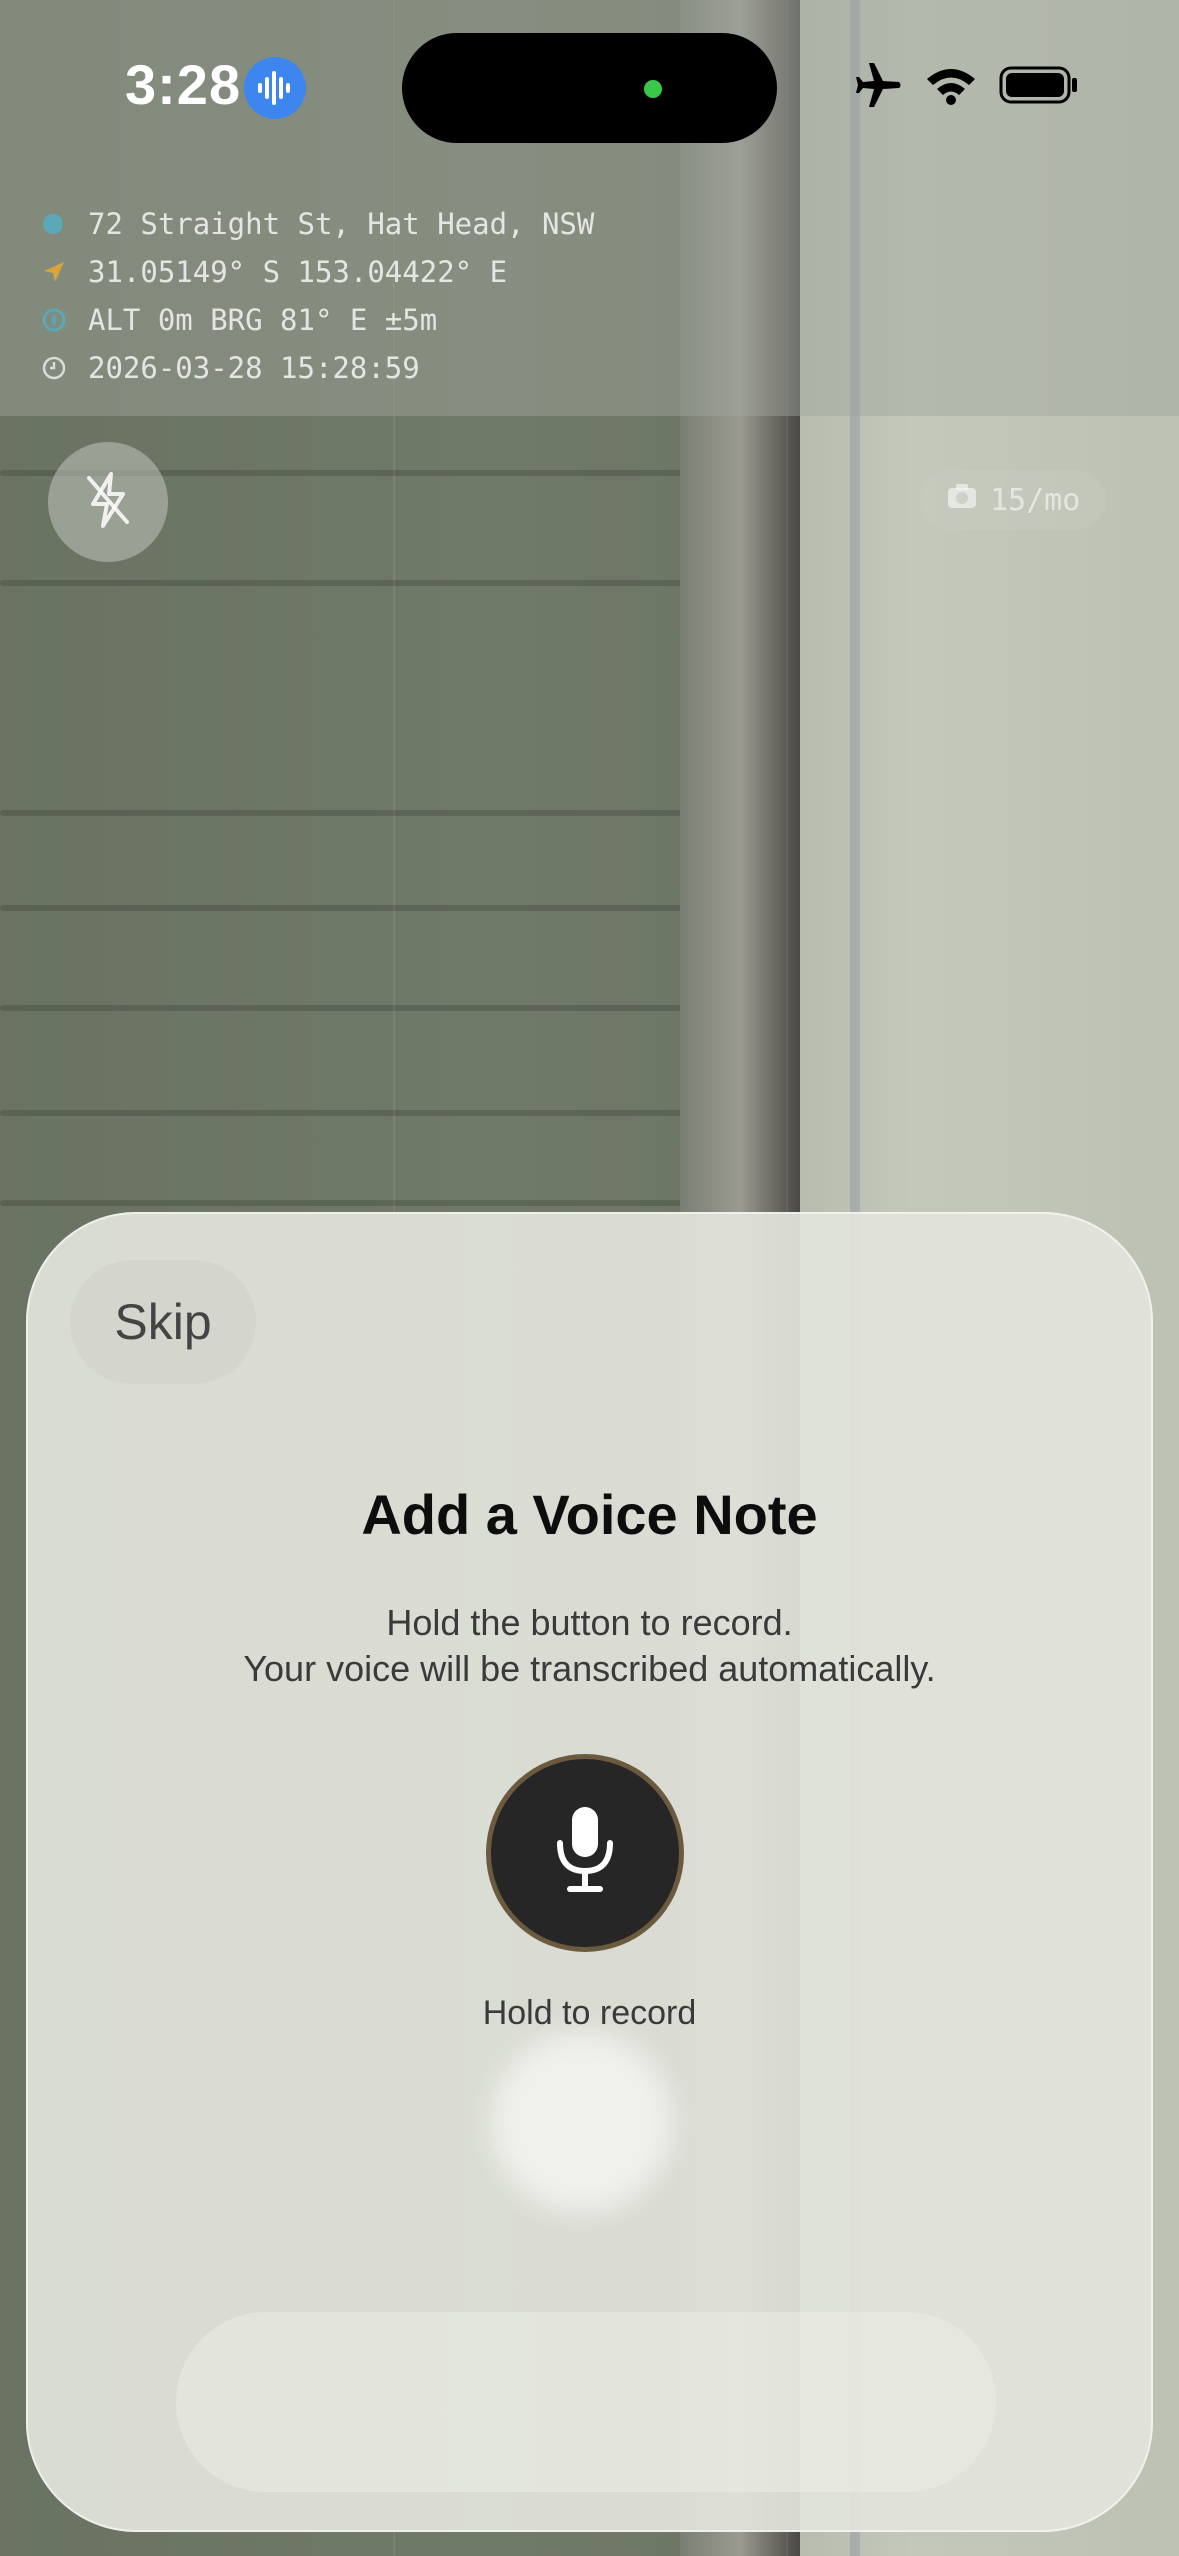 The height and width of the screenshot is (2556, 1179). Describe the element at coordinates (1035, 500) in the screenshot. I see `quota-label: 15/mo` at that location.